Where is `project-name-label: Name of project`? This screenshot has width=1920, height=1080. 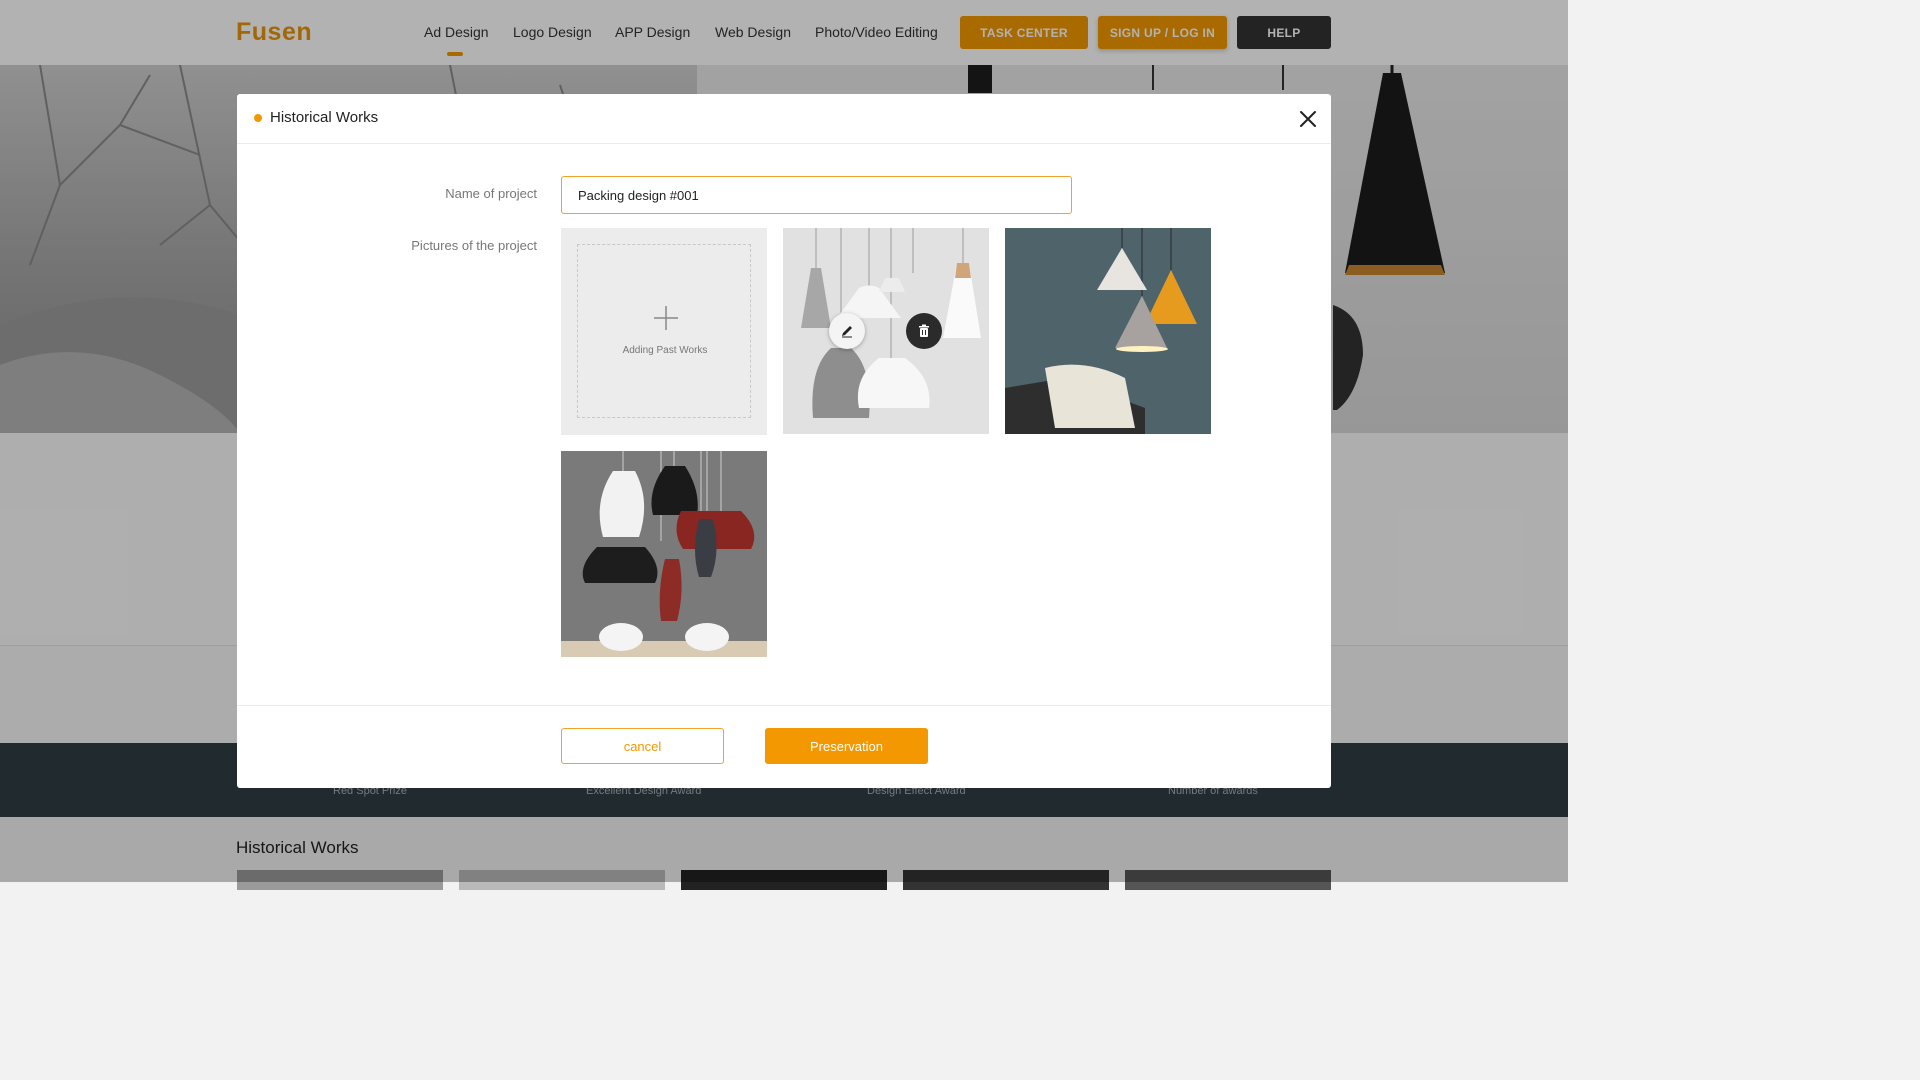
project-name-label: Name of project is located at coordinates (491, 193).